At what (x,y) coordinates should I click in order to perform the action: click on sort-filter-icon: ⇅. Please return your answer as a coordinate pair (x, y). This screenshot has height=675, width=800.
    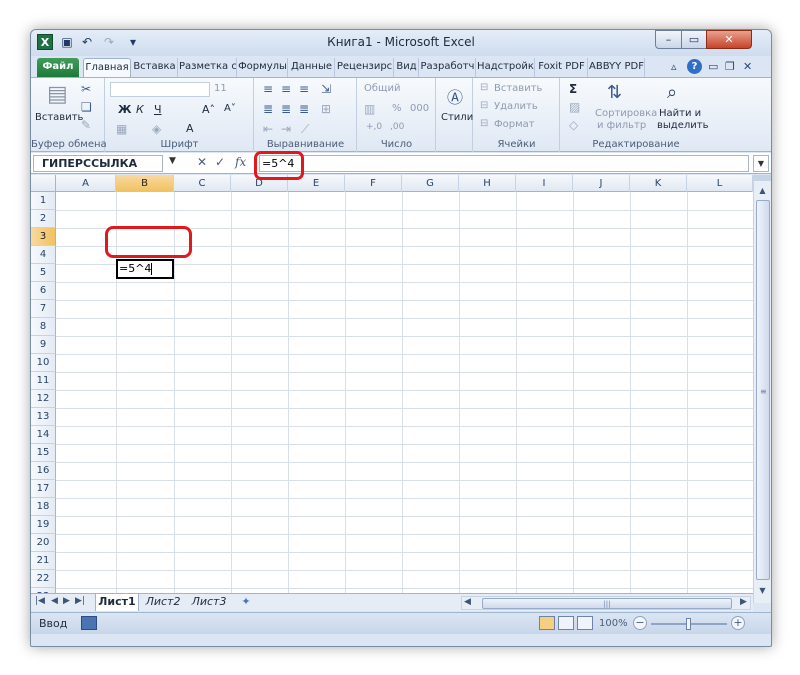
    Looking at the image, I should click on (614, 92).